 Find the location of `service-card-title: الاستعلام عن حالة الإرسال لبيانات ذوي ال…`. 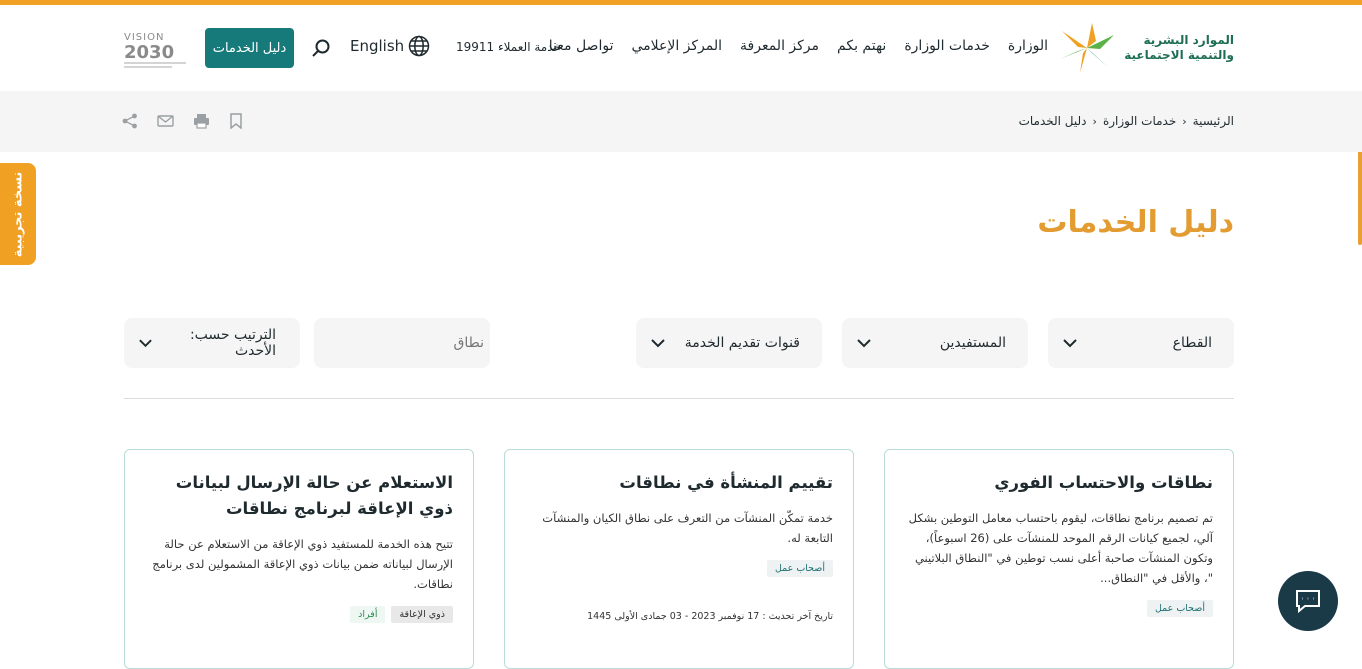

service-card-title: الاستعلام عن حالة الإرسال لبيانات ذوي ال… is located at coordinates (299, 496).